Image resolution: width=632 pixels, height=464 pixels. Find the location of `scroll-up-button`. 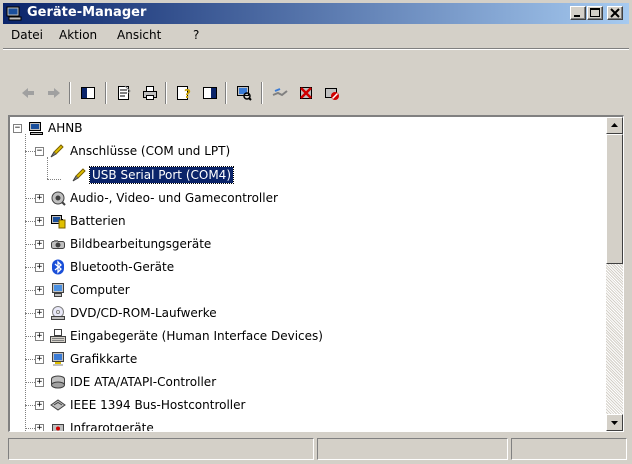

scroll-up-button is located at coordinates (614, 125).